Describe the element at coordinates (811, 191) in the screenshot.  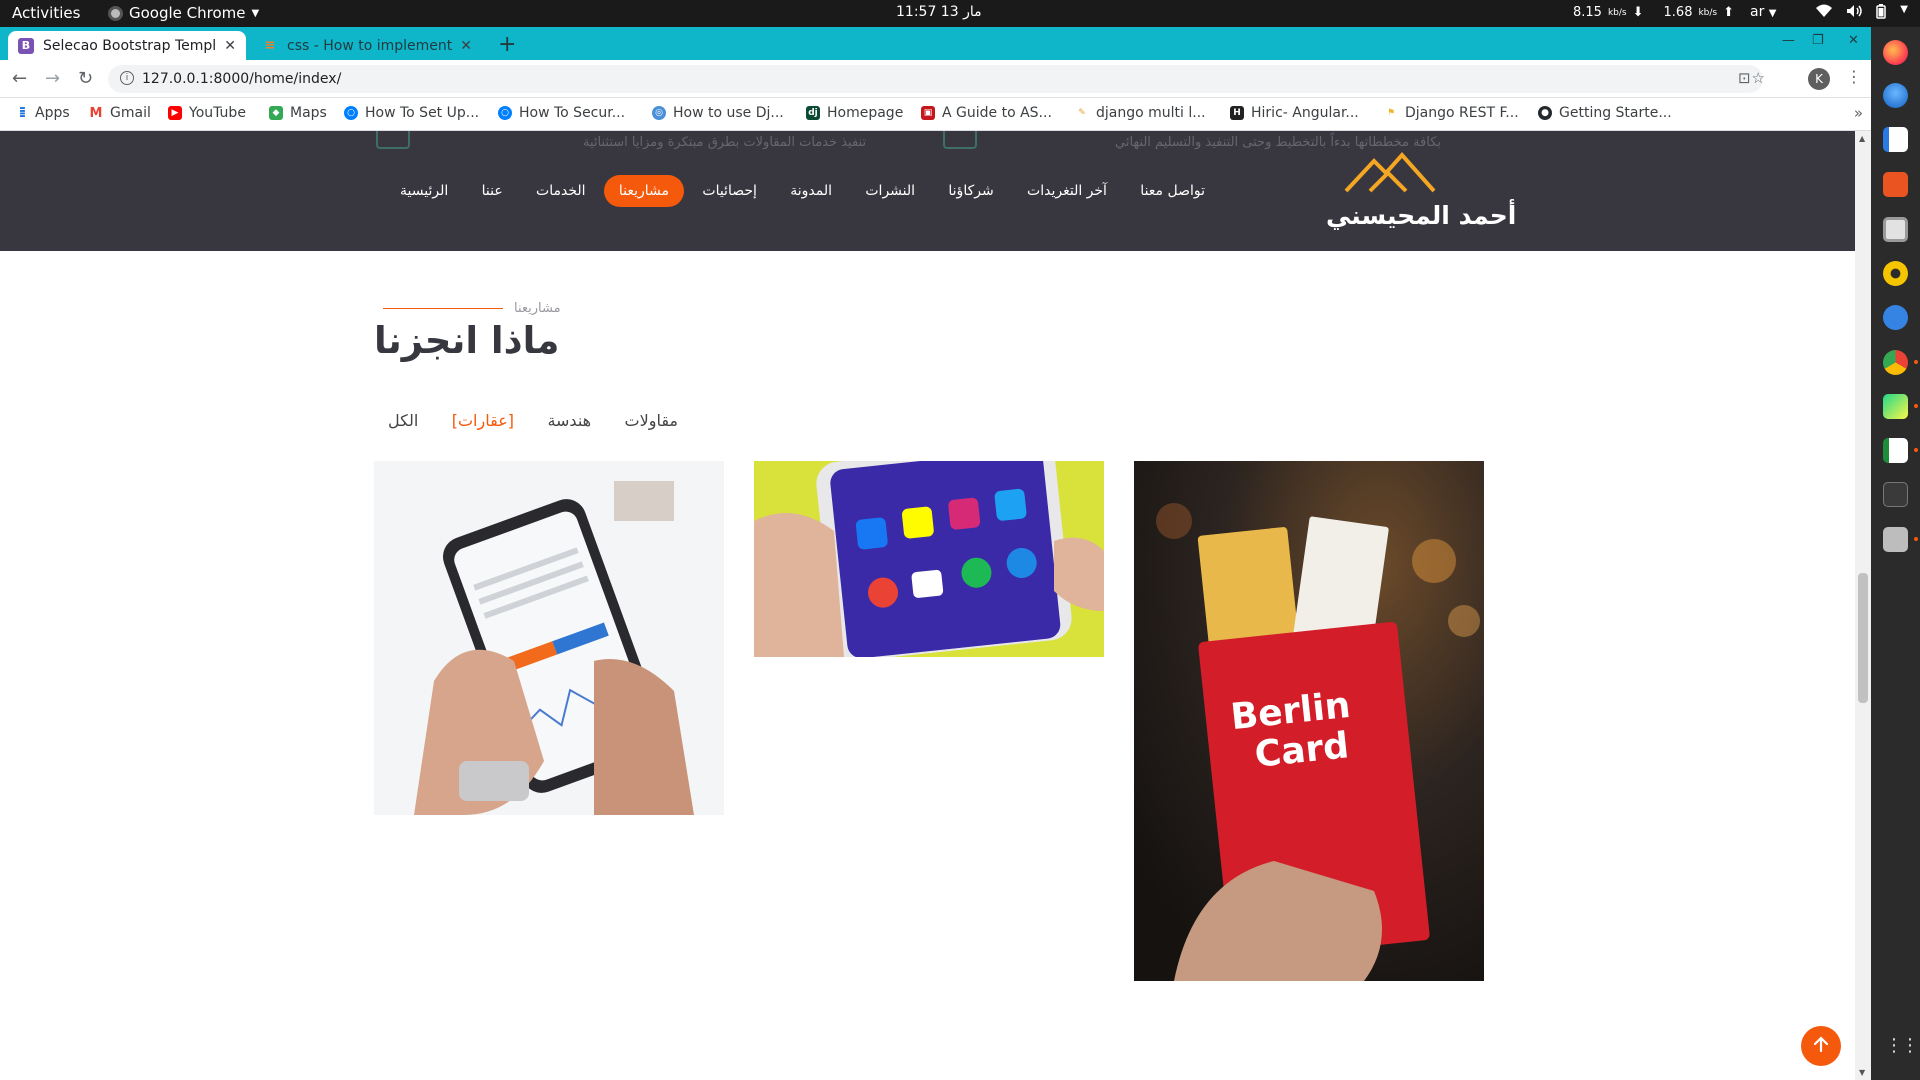
I see `nav-blog: المدونة` at that location.